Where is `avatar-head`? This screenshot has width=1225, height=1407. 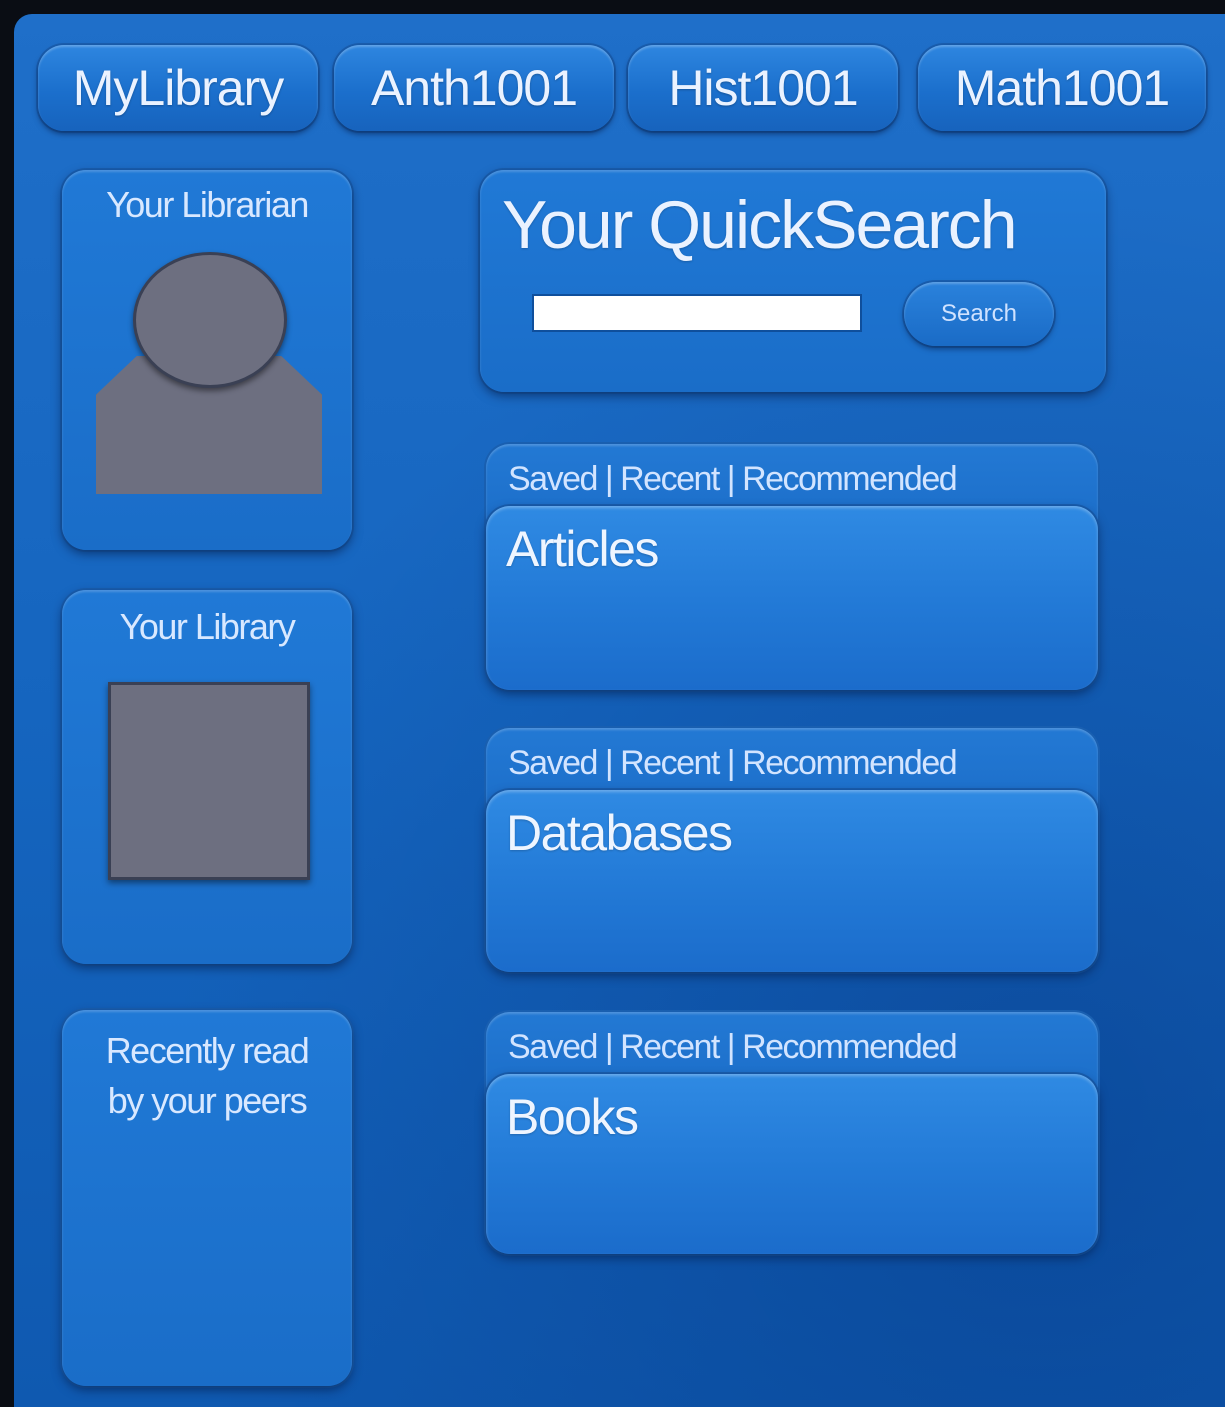
avatar-head is located at coordinates (210, 320).